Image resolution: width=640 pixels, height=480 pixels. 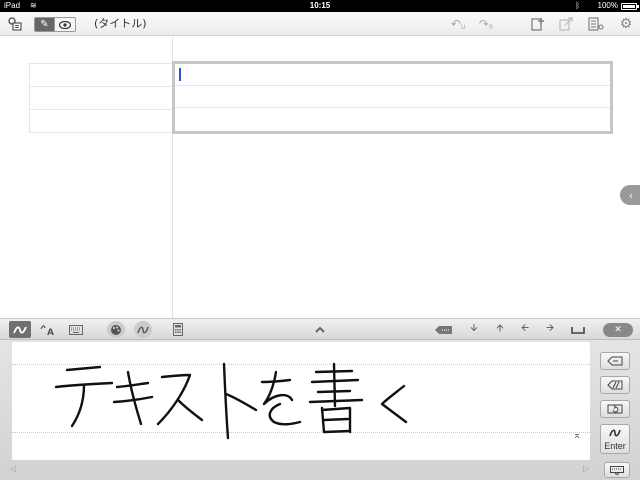 I want to click on battery-percent: 100%, so click(x=607, y=5).